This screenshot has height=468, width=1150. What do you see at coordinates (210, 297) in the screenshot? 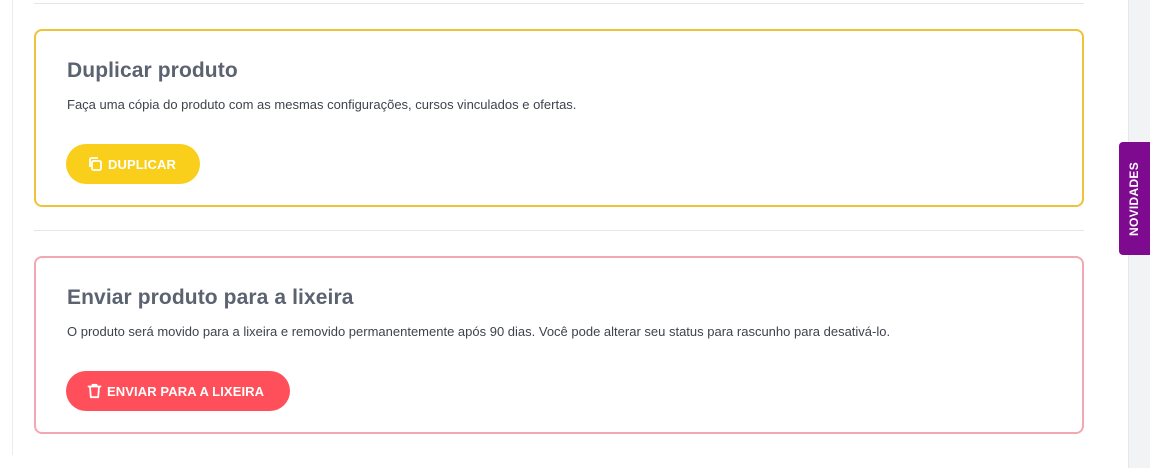
I see `trash-product-title: Enviar produto para a lixeira` at bounding box center [210, 297].